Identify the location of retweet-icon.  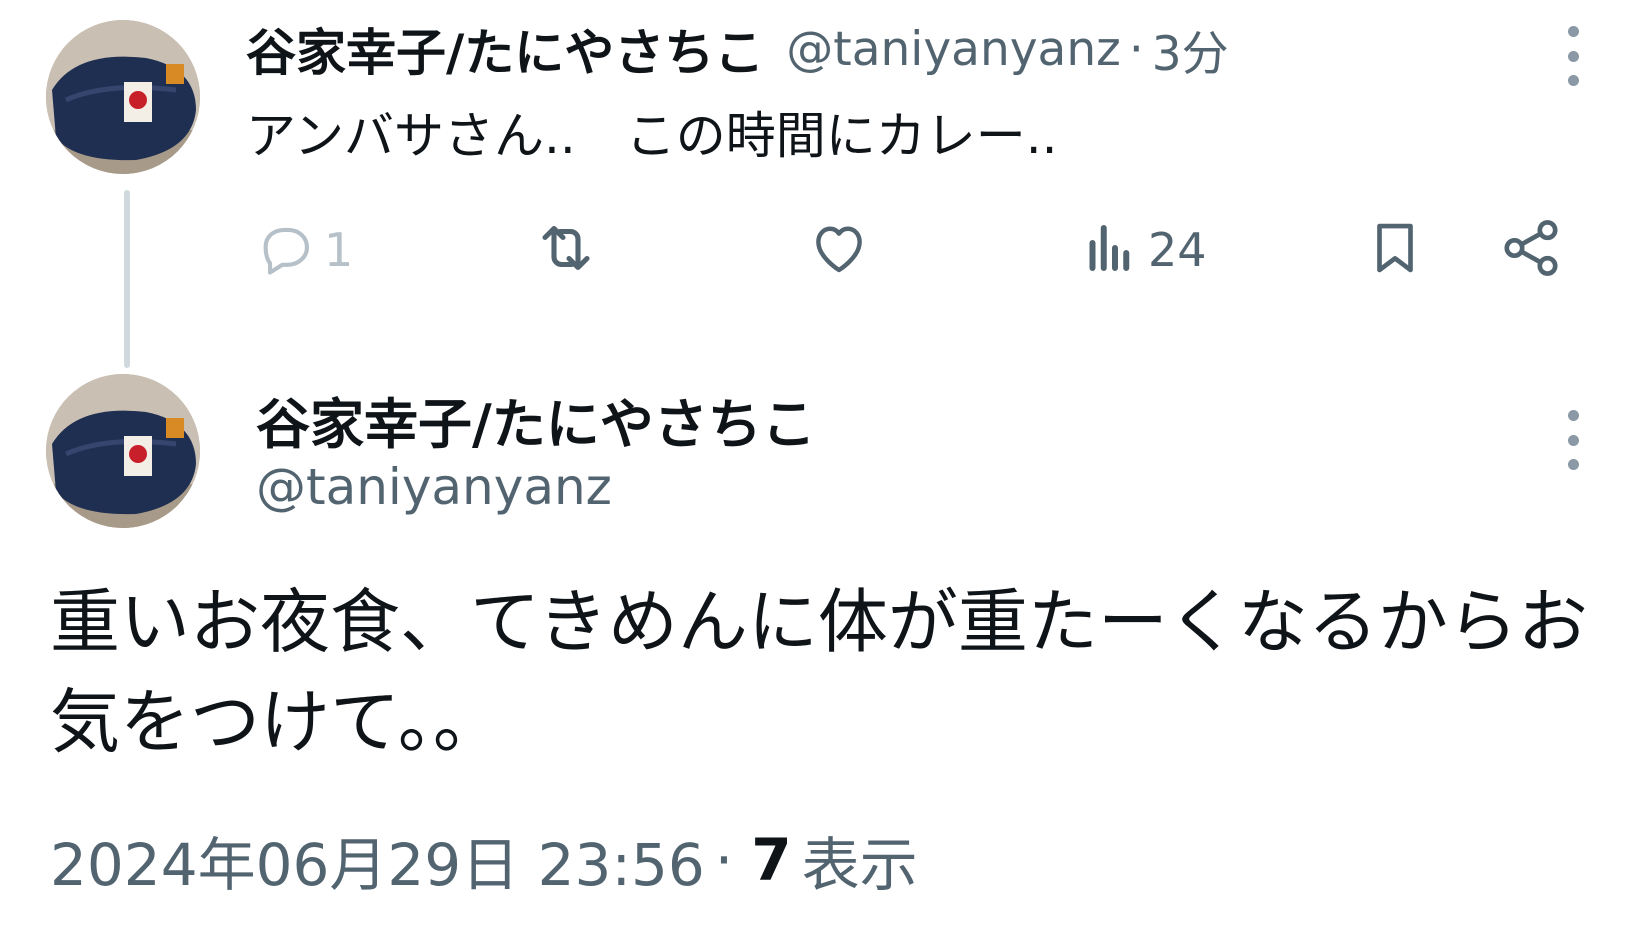
(566, 250).